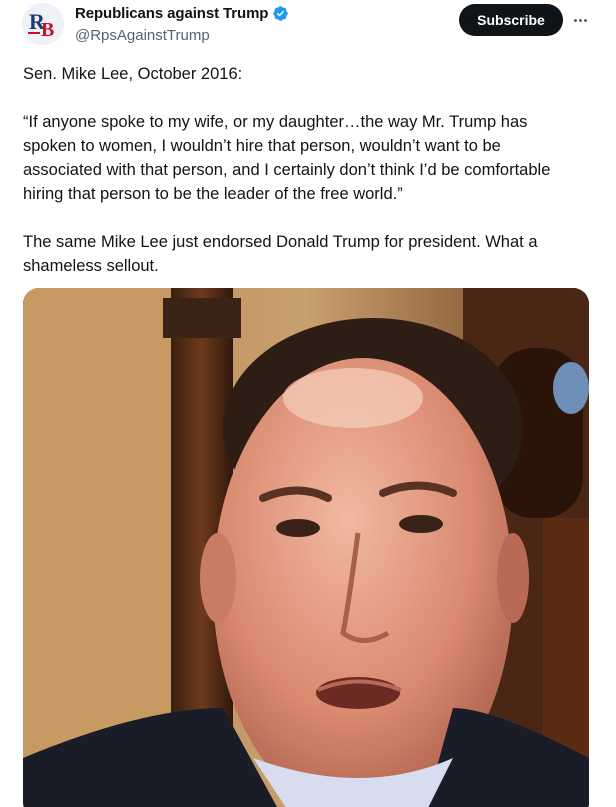 This screenshot has width=616, height=807. I want to click on display-name: Republicans against Trump, so click(171, 13).